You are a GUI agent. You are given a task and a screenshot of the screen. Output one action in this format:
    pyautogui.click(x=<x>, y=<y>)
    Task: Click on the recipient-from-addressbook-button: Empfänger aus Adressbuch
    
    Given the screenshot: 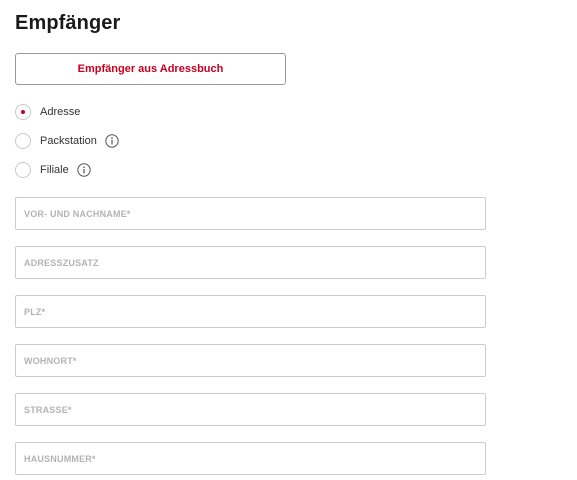 What is the action you would take?
    pyautogui.click(x=150, y=69)
    